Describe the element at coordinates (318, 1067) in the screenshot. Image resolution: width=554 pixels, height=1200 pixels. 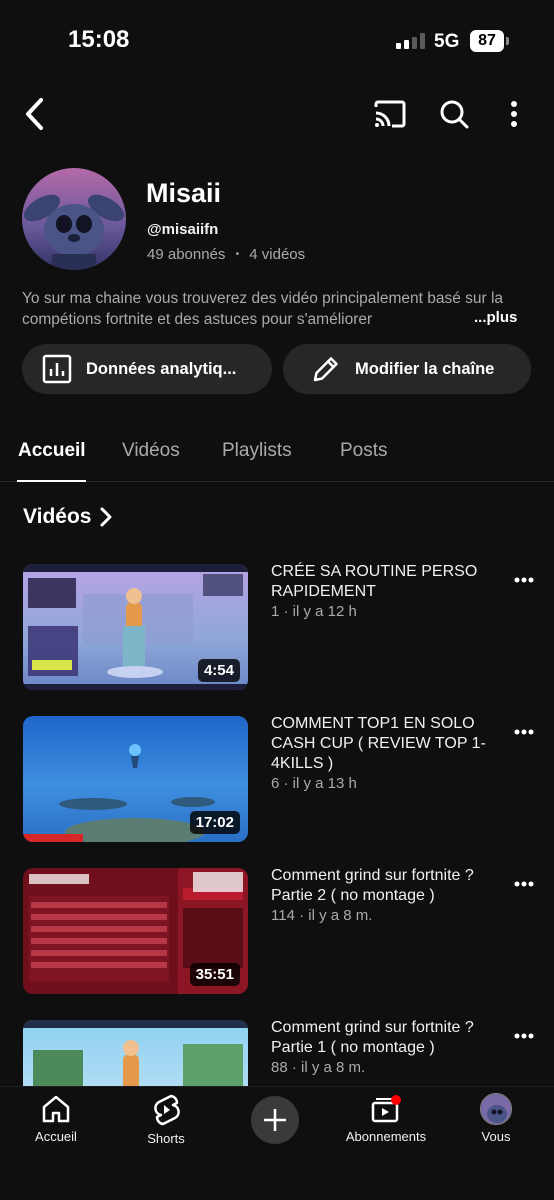
I see `video-meta: 88 · il y a 8 m.` at that location.